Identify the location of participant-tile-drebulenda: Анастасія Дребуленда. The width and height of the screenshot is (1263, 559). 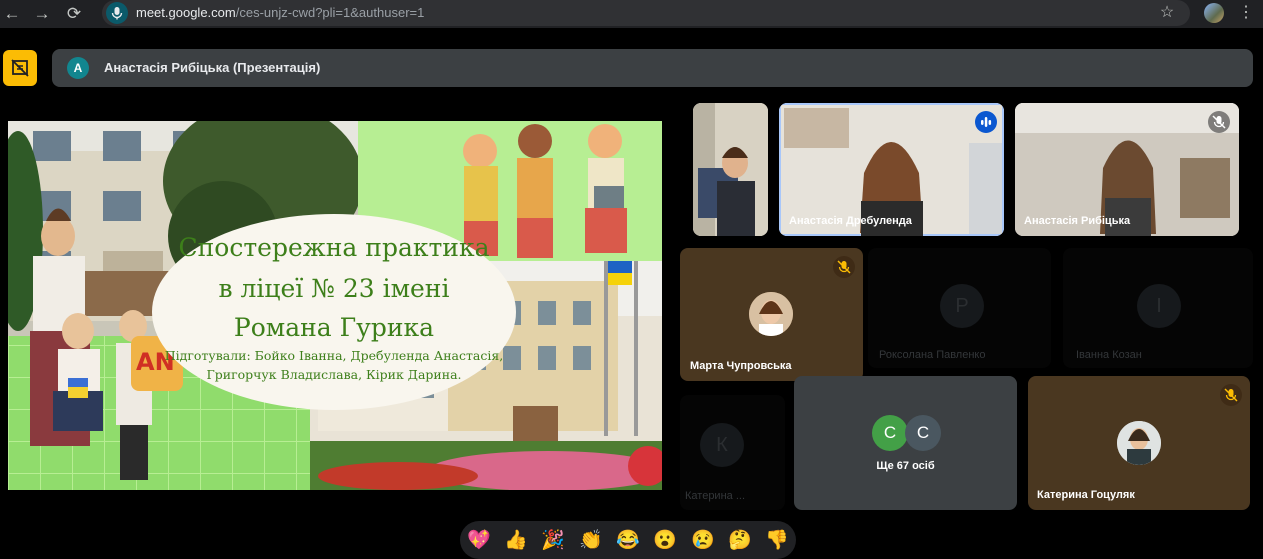
(891, 169).